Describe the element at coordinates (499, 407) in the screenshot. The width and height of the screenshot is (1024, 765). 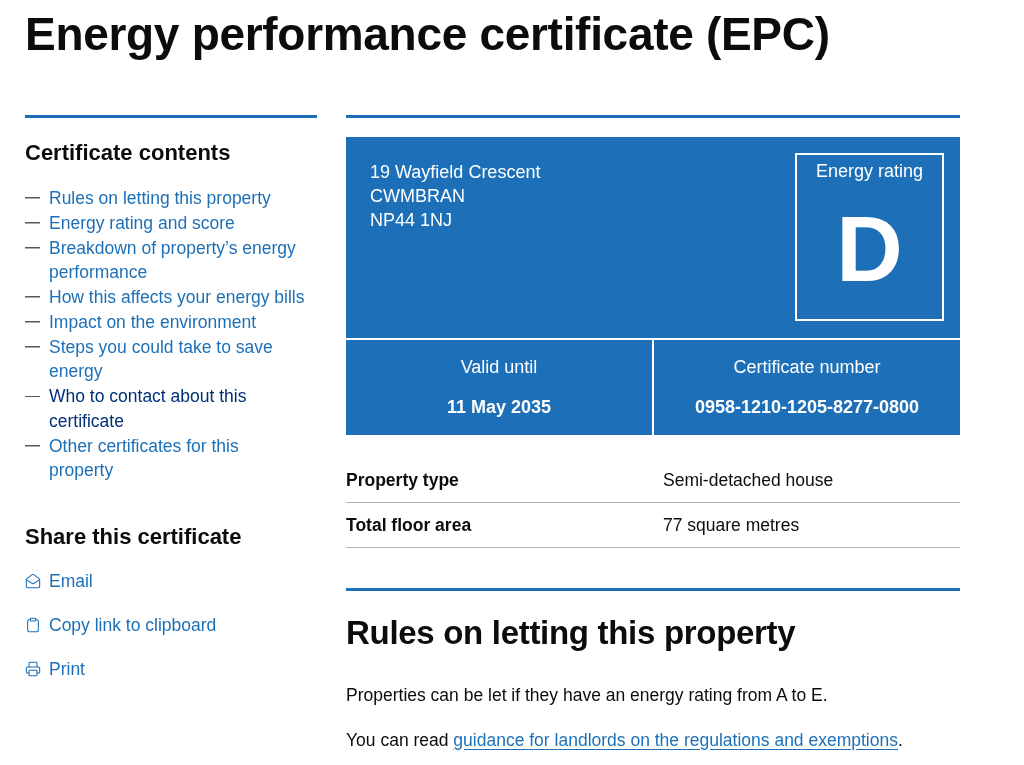
I see `fact-value: 11 May 2035` at that location.